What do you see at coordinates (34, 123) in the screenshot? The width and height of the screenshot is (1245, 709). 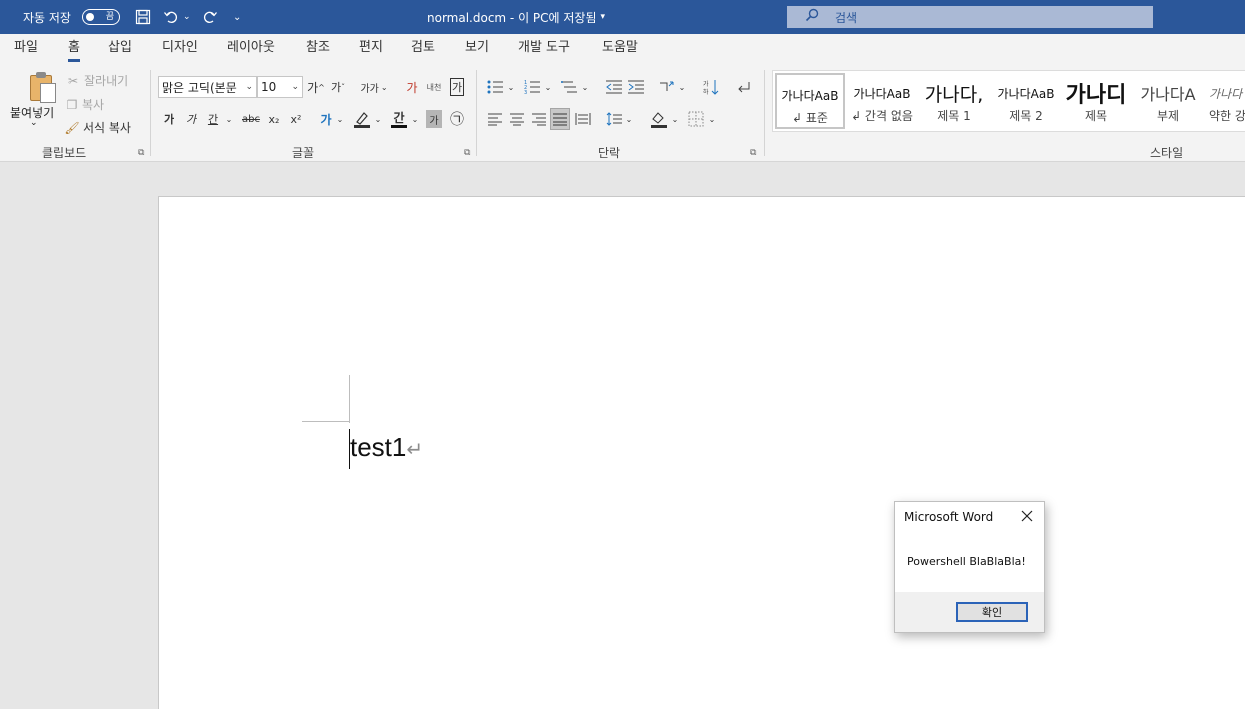 I see `chevron-down-icon: ⌄` at bounding box center [34, 123].